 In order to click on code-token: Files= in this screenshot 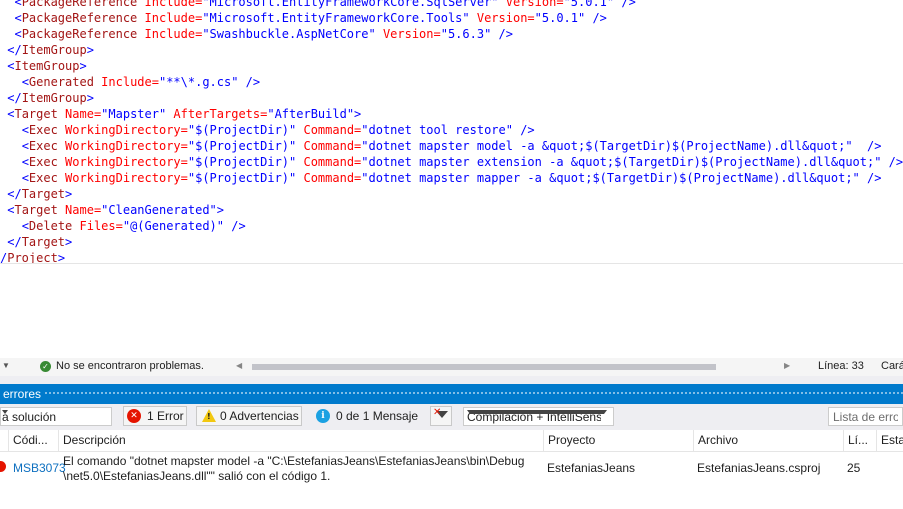, I will do `click(101, 226)`.